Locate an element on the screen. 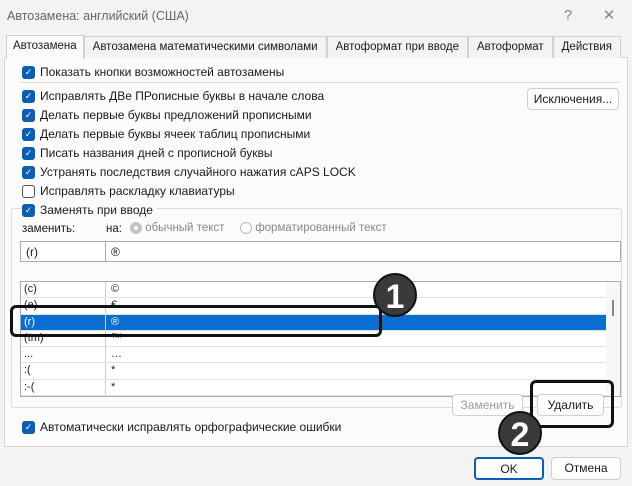 The image size is (632, 486). radio-formatted-text: форматированный текст is located at coordinates (313, 228).